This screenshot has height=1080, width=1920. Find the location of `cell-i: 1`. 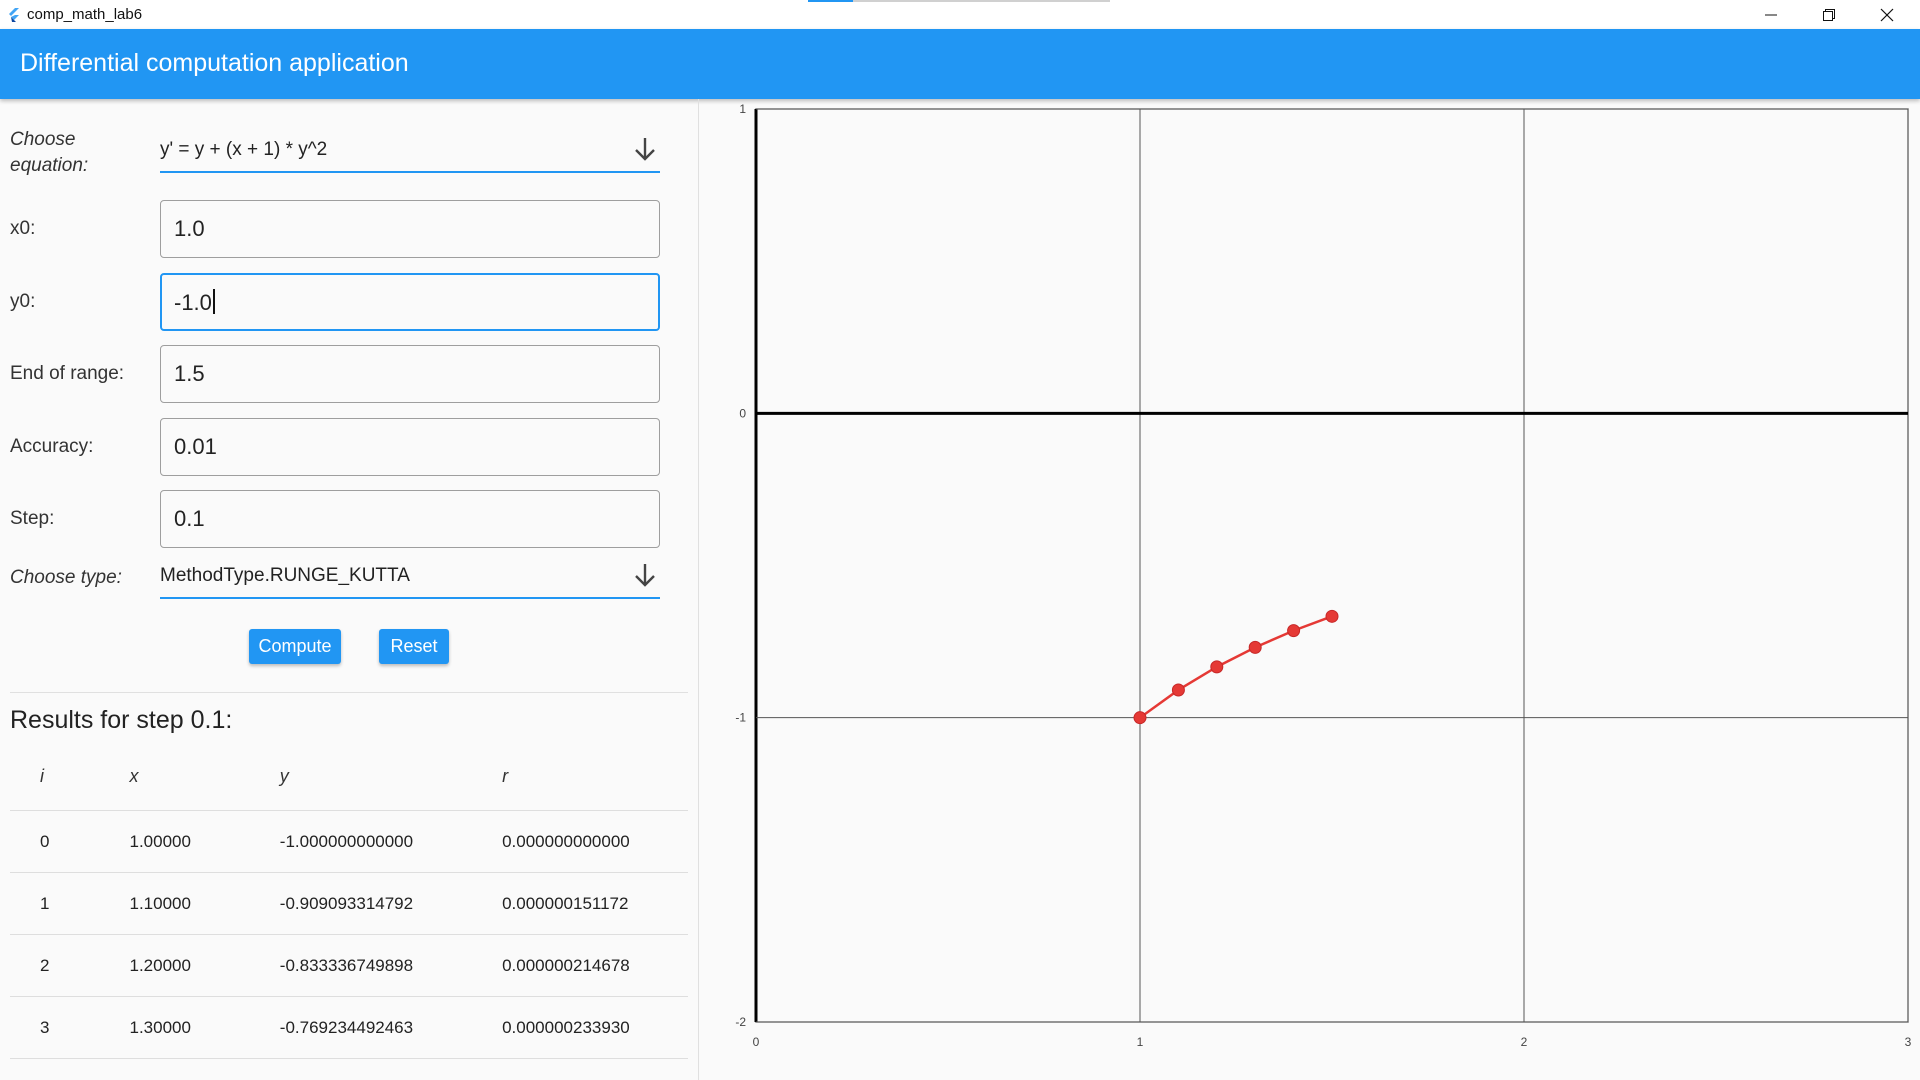

cell-i: 1 is located at coordinates (69, 903).